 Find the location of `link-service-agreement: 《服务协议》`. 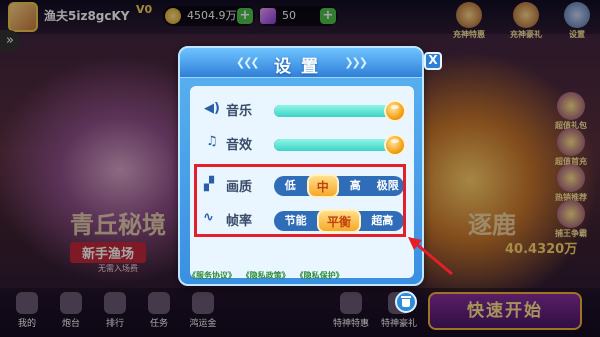

link-service-agreement: 《服务协议》 is located at coordinates (212, 275).